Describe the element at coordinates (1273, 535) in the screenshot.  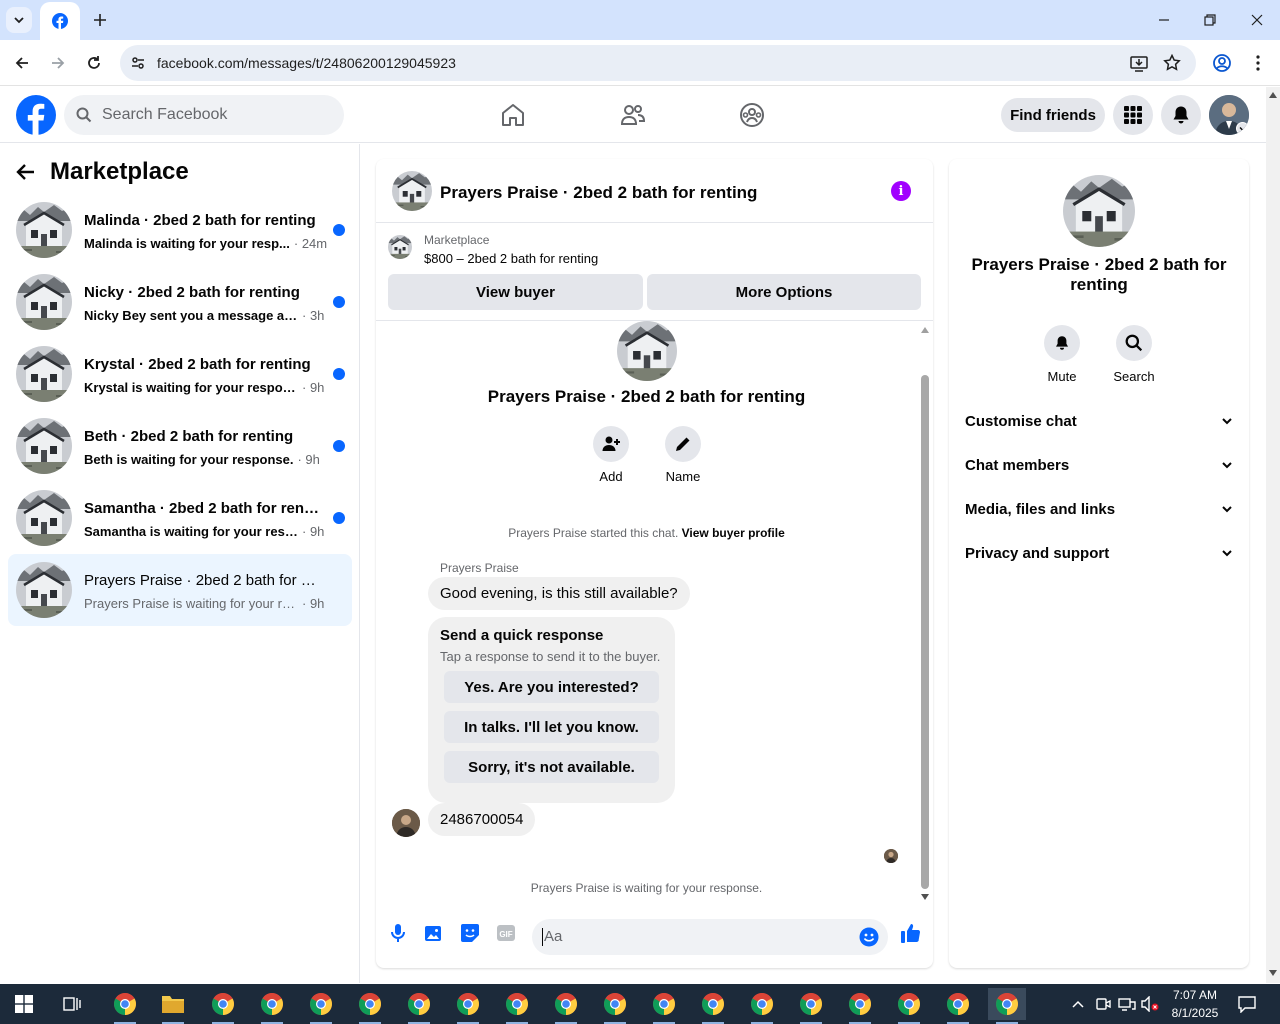
I see `page-scrollbar` at that location.